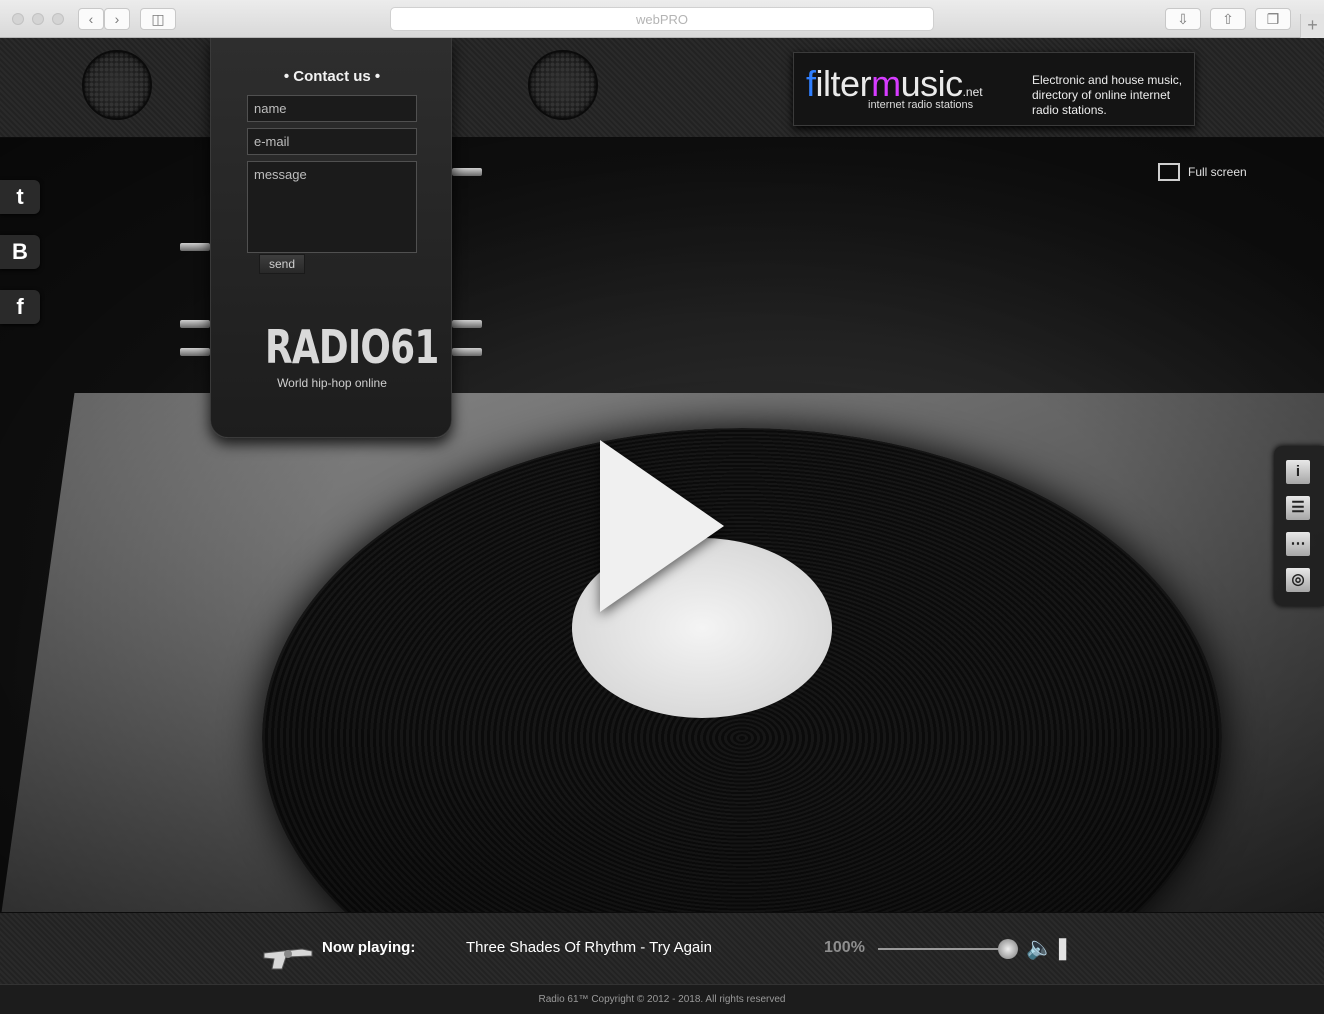 Image resolution: width=1324 pixels, height=1014 pixels. I want to click on tabs-icon: ❐, so click(1273, 19).